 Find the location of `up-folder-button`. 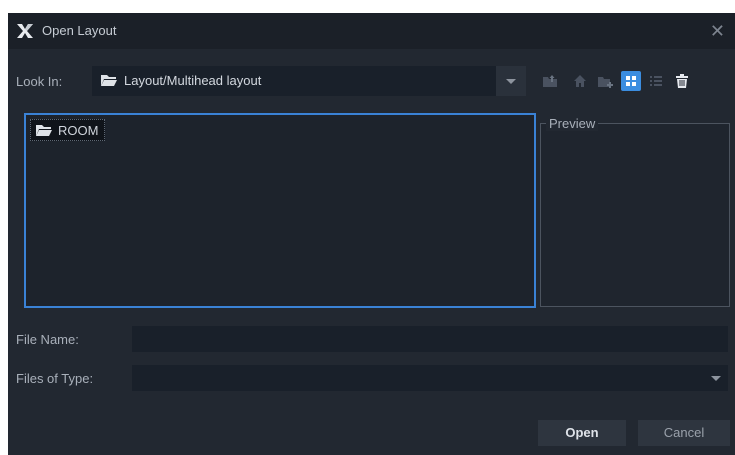

up-folder-button is located at coordinates (550, 81).